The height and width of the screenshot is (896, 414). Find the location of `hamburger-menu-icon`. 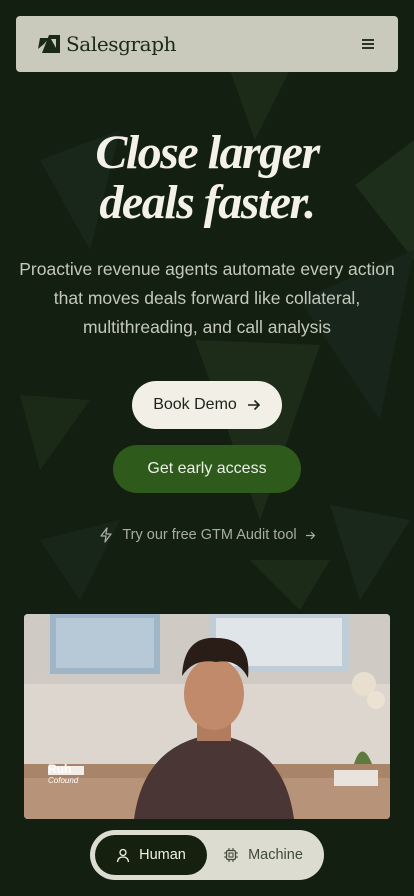

hamburger-menu-icon is located at coordinates (368, 44).